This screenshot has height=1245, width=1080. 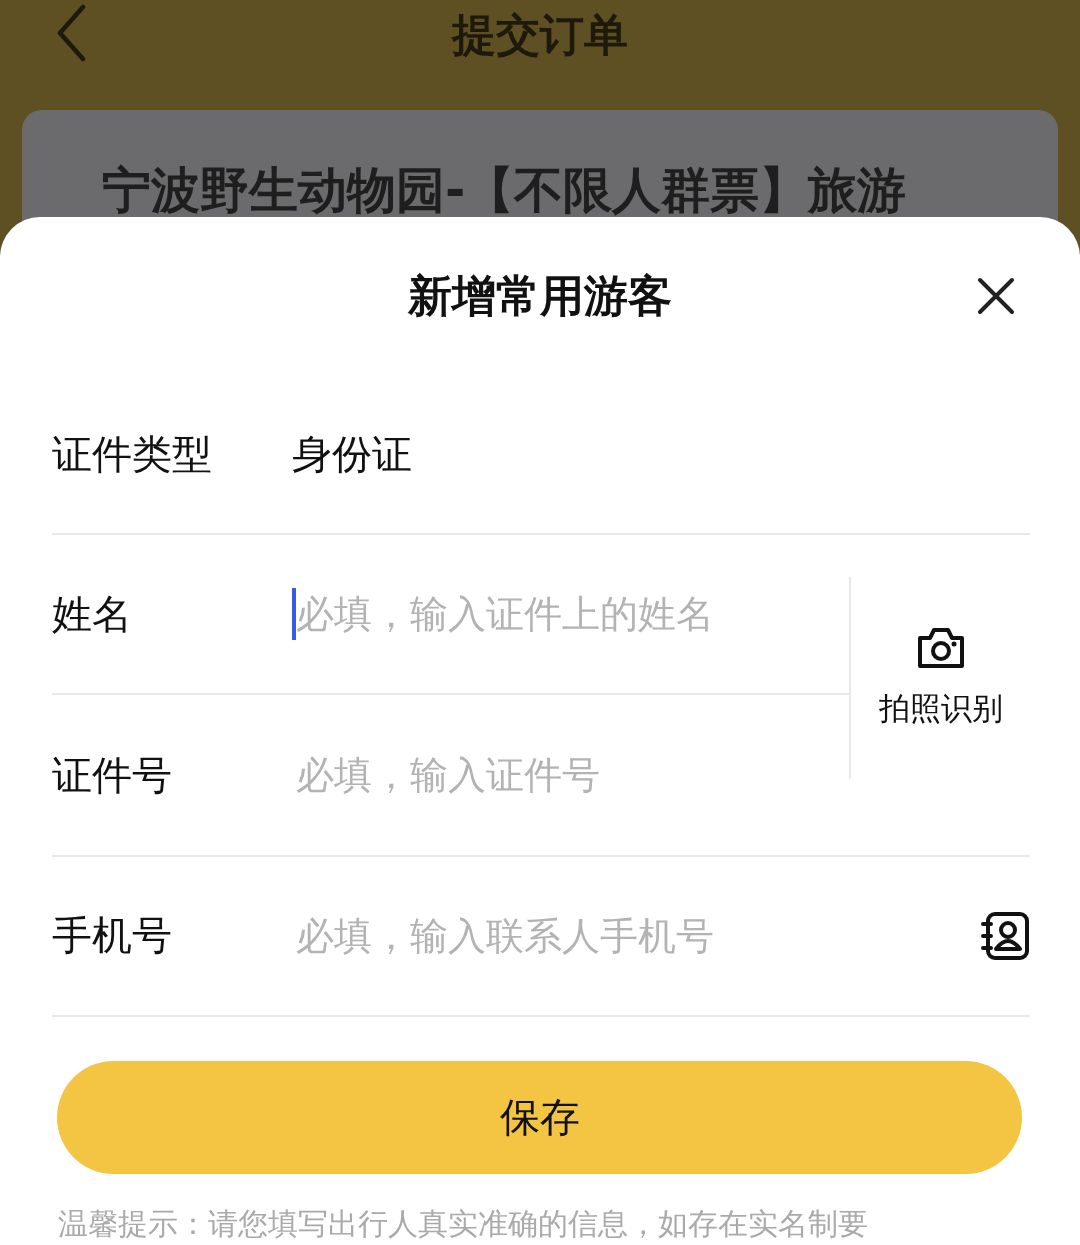 What do you see at coordinates (463, 1224) in the screenshot?
I see `tip-text: 温馨提示：请您填写出行人真实准确的信息，如存在实名制要` at bounding box center [463, 1224].